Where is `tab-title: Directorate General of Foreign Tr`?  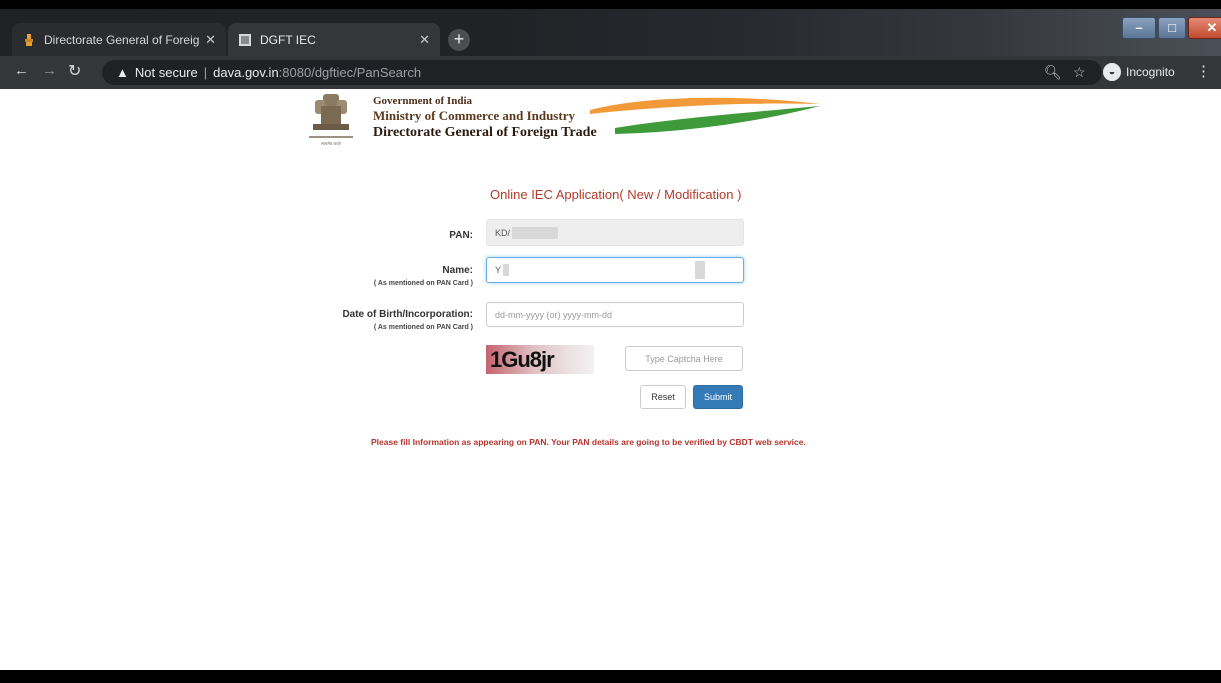
tab-title: Directorate General of Foreign Tr is located at coordinates (122, 39).